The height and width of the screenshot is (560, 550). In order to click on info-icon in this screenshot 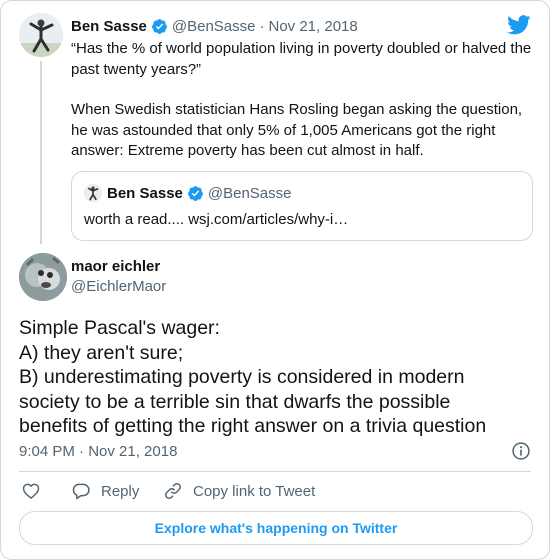, I will do `click(521, 451)`.